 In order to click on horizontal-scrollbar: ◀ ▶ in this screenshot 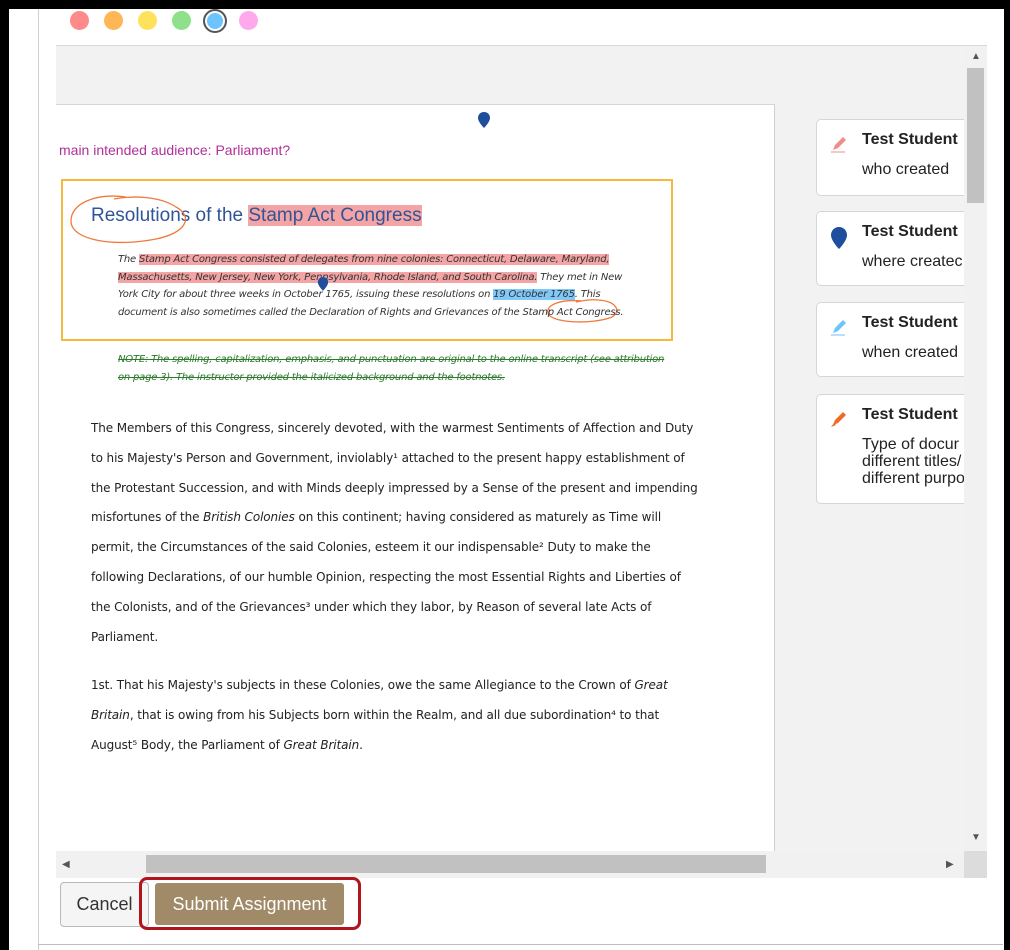, I will do `click(510, 864)`.